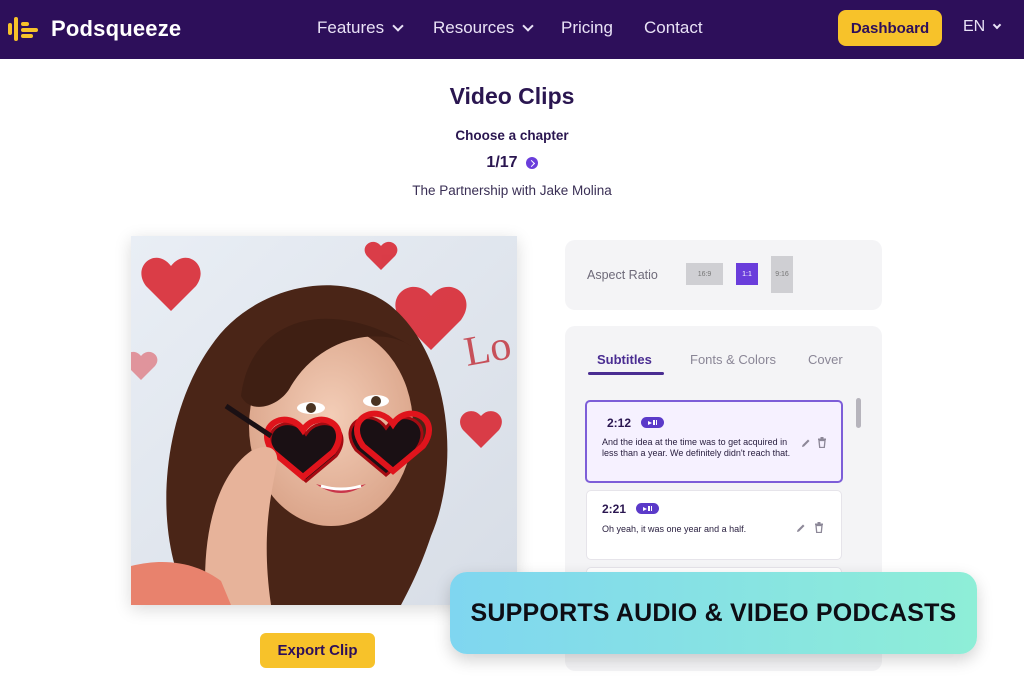 This screenshot has width=1024, height=683. I want to click on nav-pricing-label: Pricing, so click(587, 27).